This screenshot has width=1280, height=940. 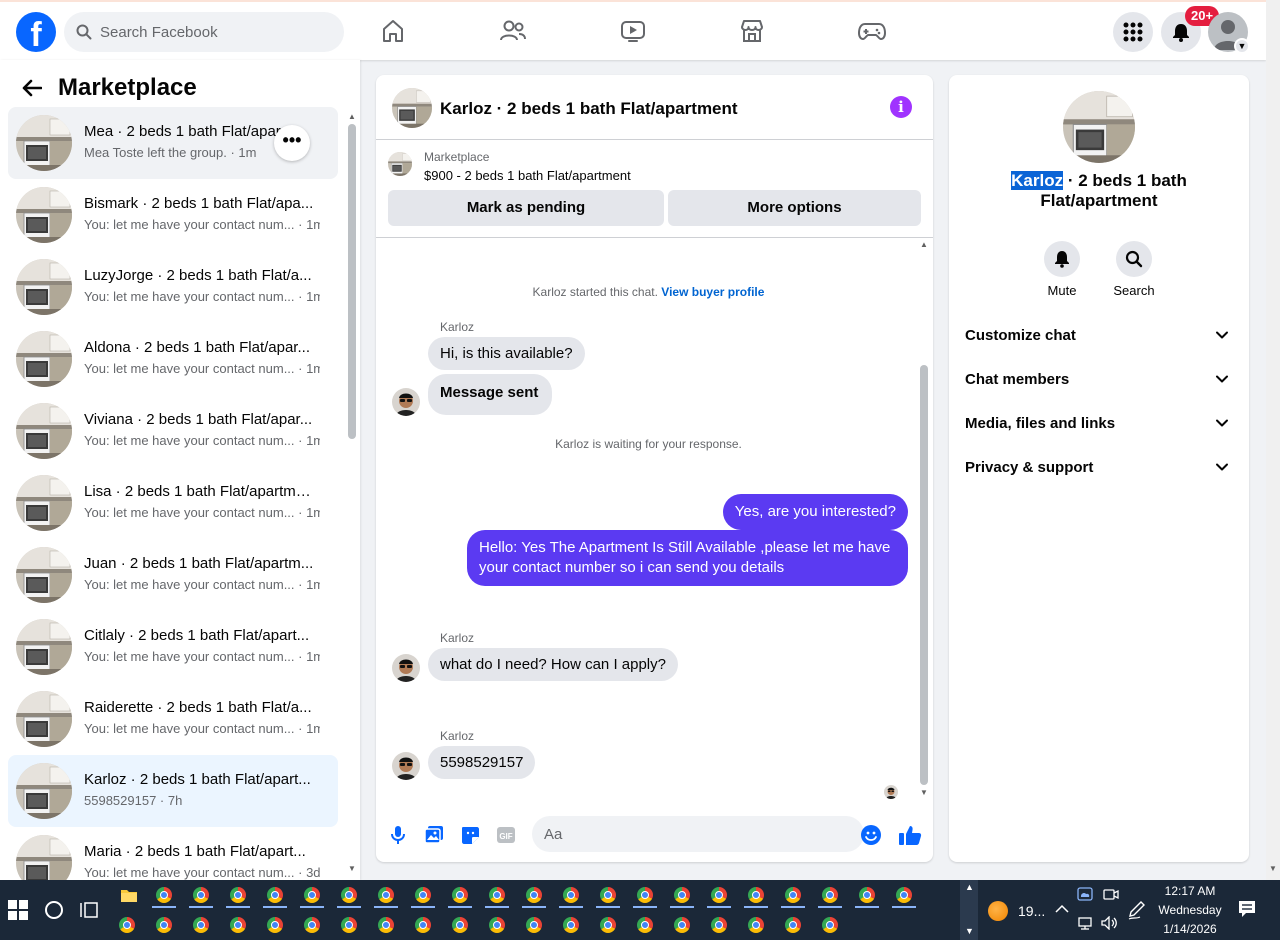 I want to click on chat-scrollbar: ▲ ▼, so click(x=924, y=520).